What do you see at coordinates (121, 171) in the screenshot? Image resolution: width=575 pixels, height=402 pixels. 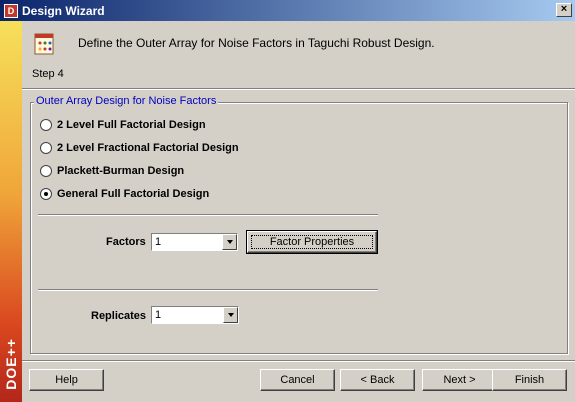 I see `option-label: Plackett-Burman Design` at bounding box center [121, 171].